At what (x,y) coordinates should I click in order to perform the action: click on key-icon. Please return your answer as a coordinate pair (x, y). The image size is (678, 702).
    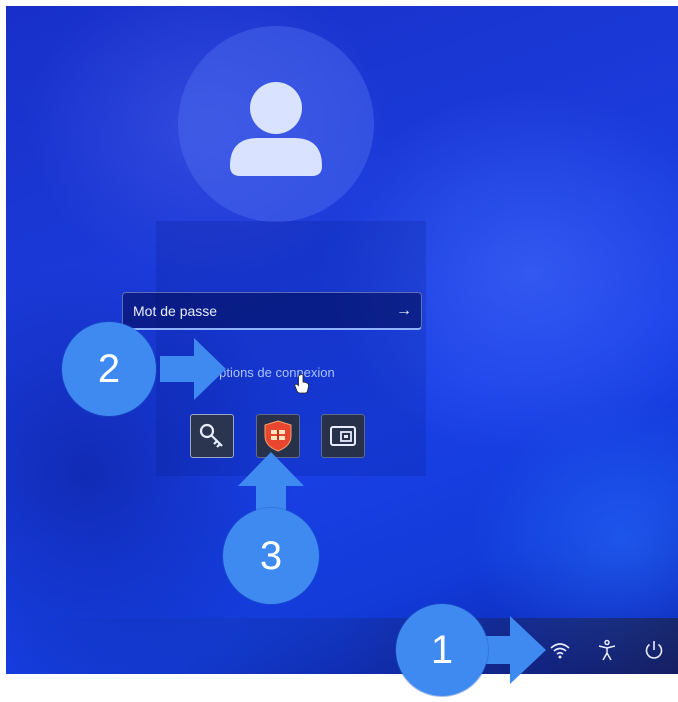
    Looking at the image, I should click on (211, 435).